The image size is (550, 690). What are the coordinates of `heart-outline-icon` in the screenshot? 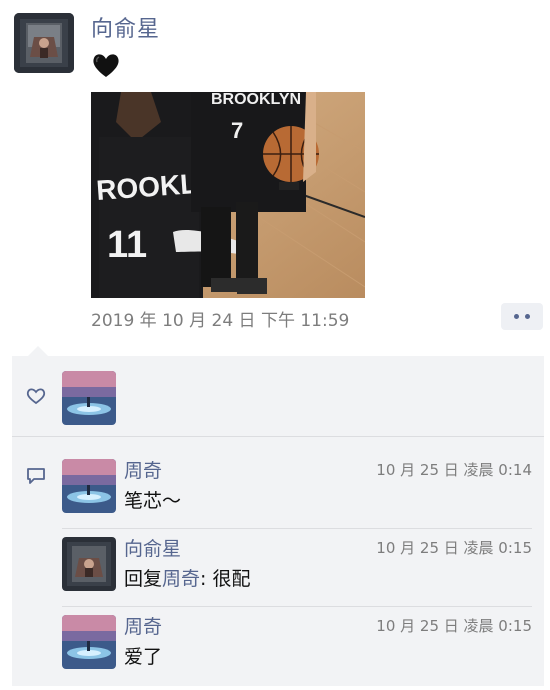 It's located at (36, 396).